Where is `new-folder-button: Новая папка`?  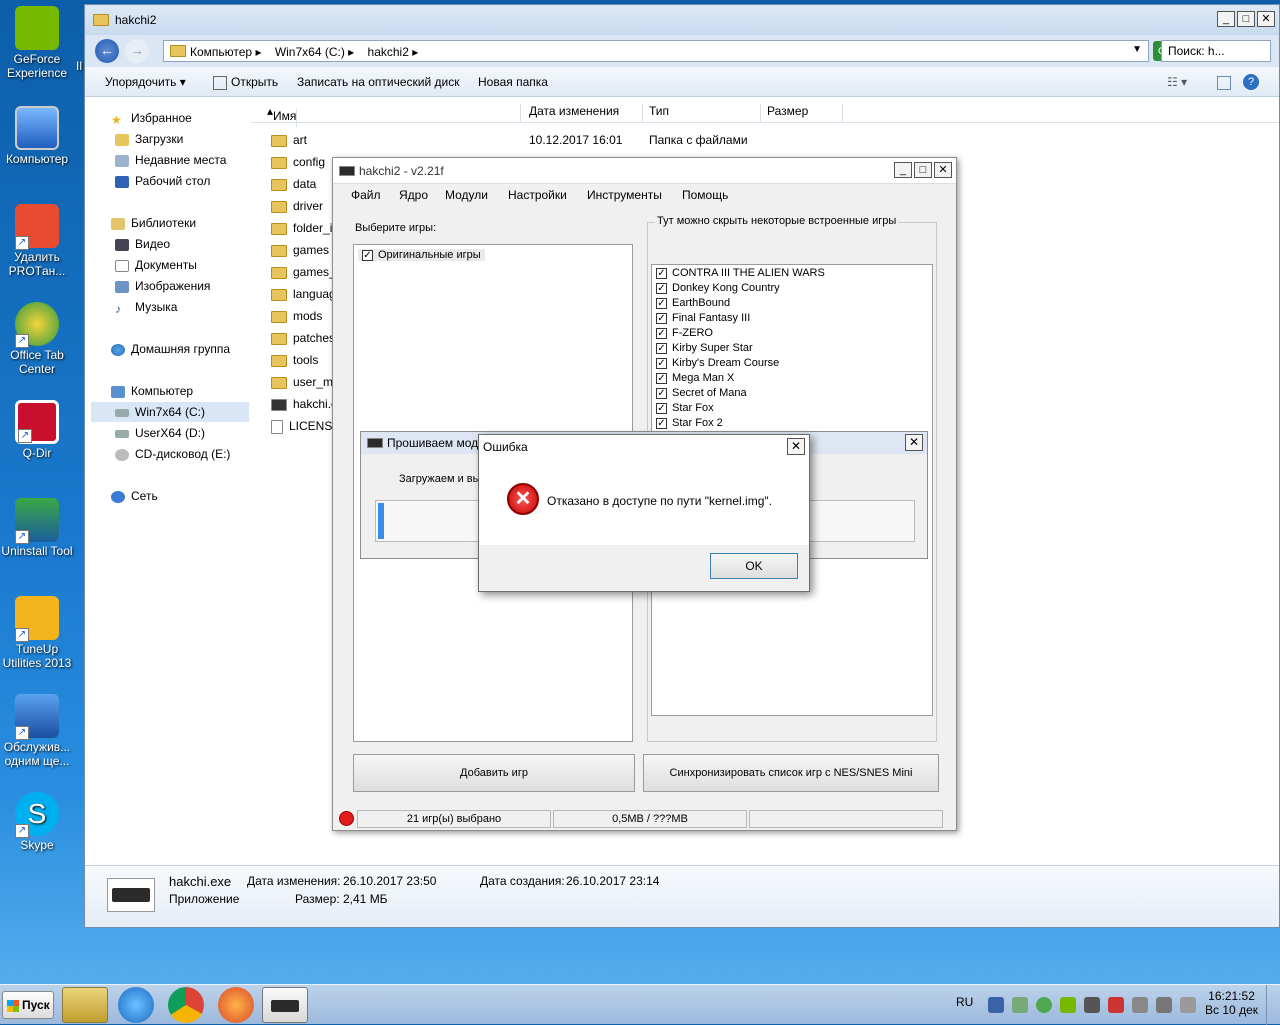 new-folder-button: Новая папка is located at coordinates (513, 82).